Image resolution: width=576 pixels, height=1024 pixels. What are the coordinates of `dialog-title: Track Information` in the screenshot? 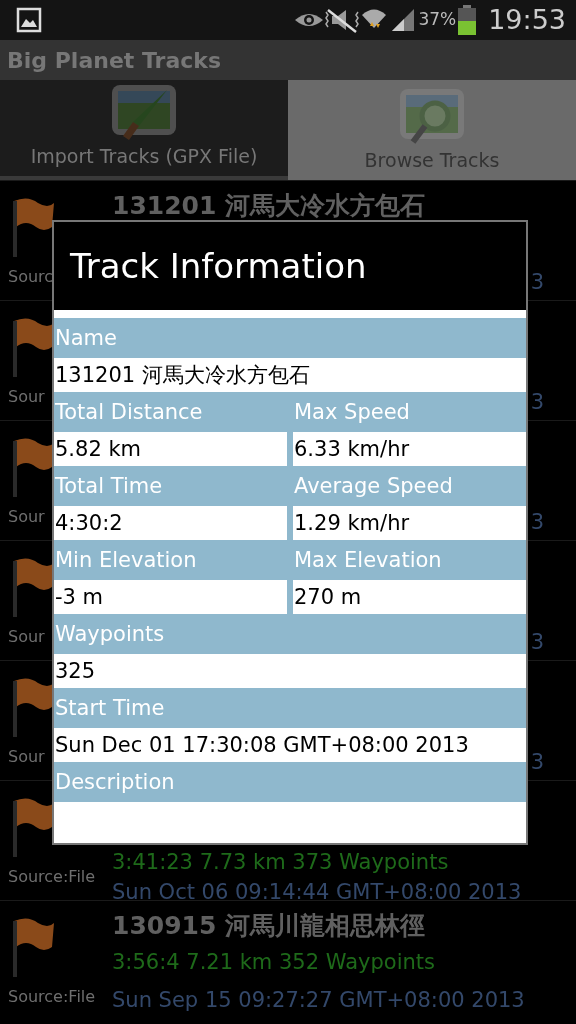 It's located at (218, 266).